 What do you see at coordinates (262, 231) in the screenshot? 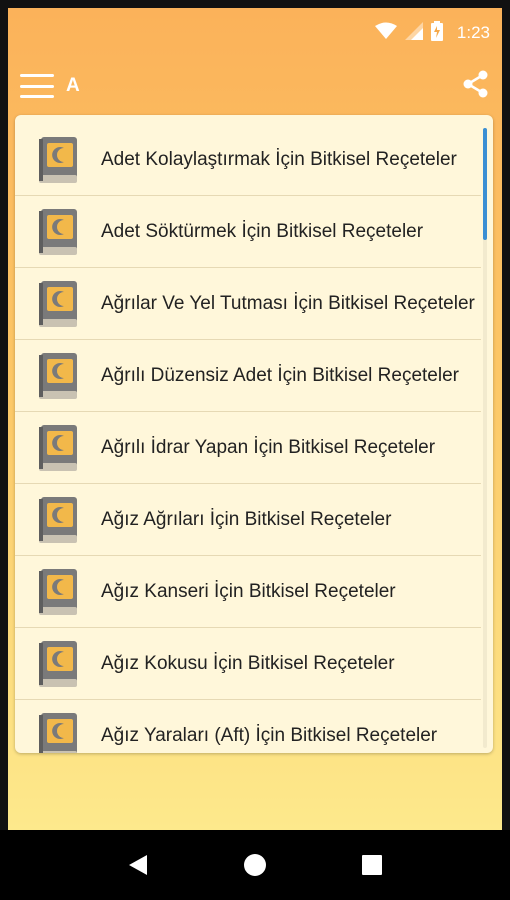
I see `list-item-label: Adet Söktürmek İçin Bitkisel Reçeteler` at bounding box center [262, 231].